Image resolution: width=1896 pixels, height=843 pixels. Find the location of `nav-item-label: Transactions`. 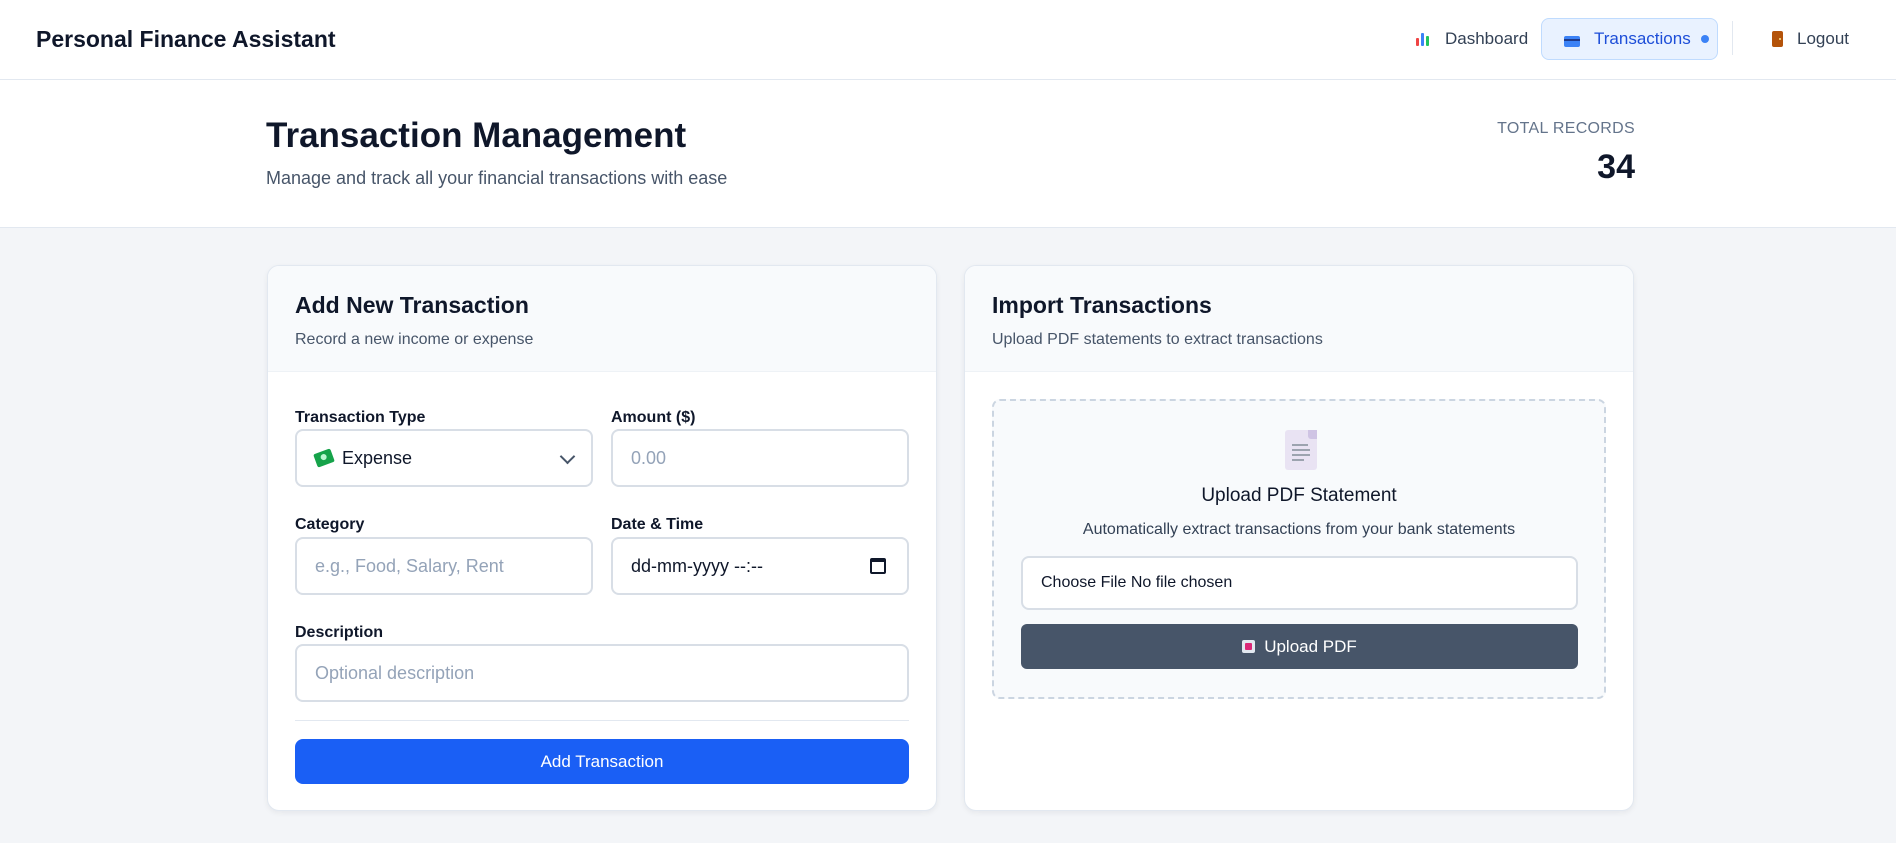

nav-item-label: Transactions is located at coordinates (1642, 38).